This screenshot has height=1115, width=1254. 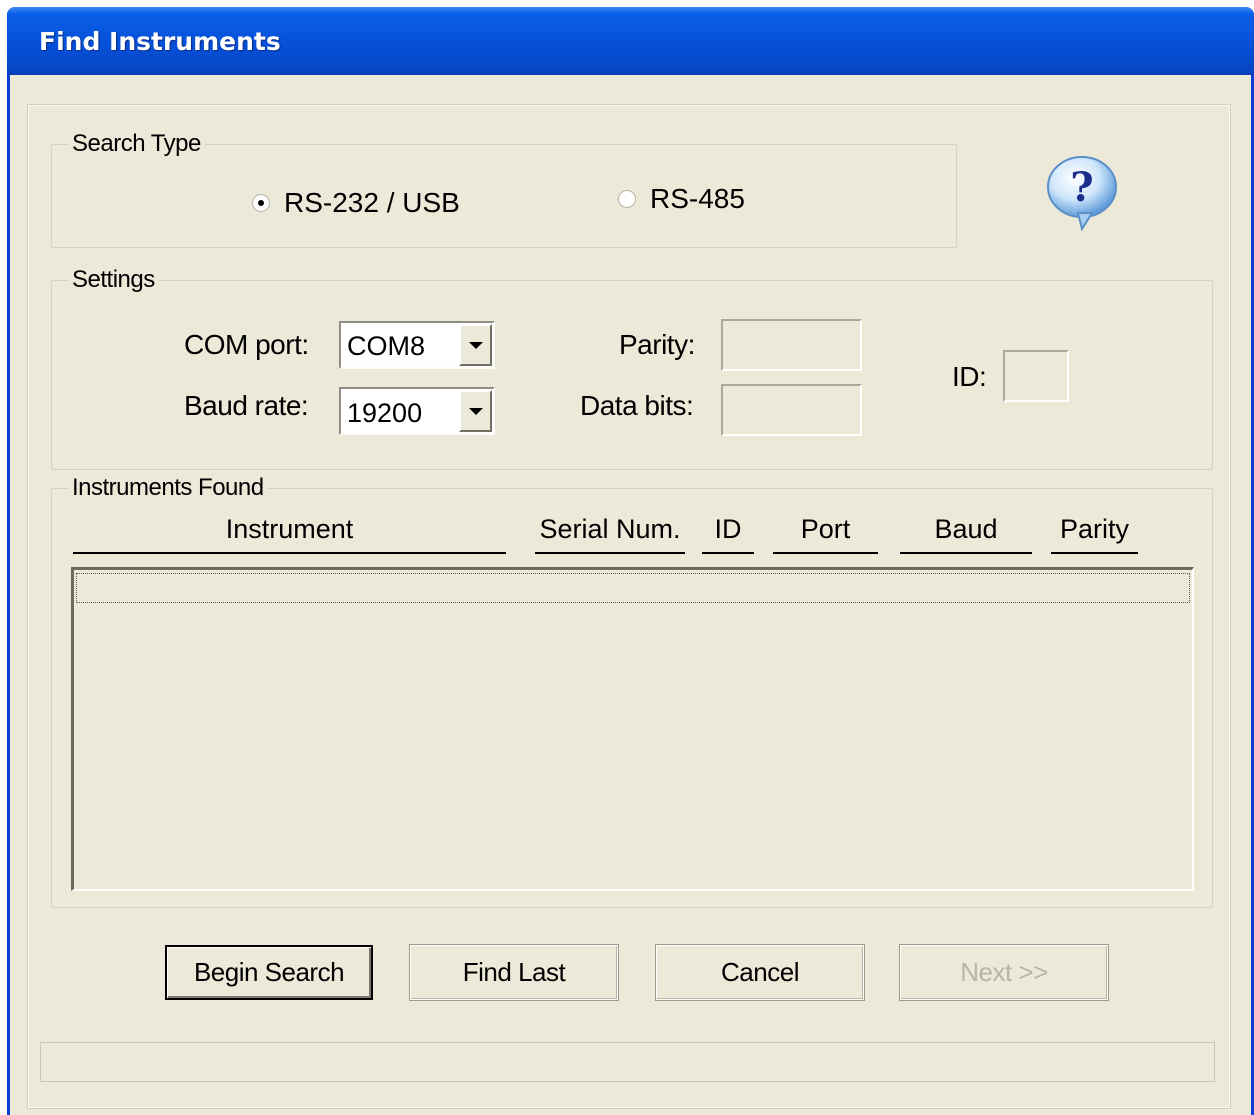 I want to click on column-header-parity: Parity, so click(x=1094, y=534).